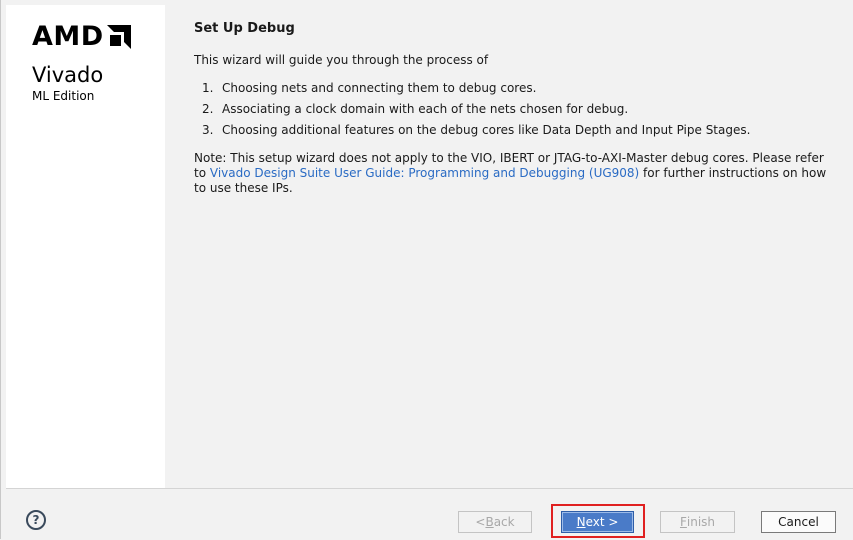  What do you see at coordinates (701, 522) in the screenshot?
I see `finish-label: inish` at bounding box center [701, 522].